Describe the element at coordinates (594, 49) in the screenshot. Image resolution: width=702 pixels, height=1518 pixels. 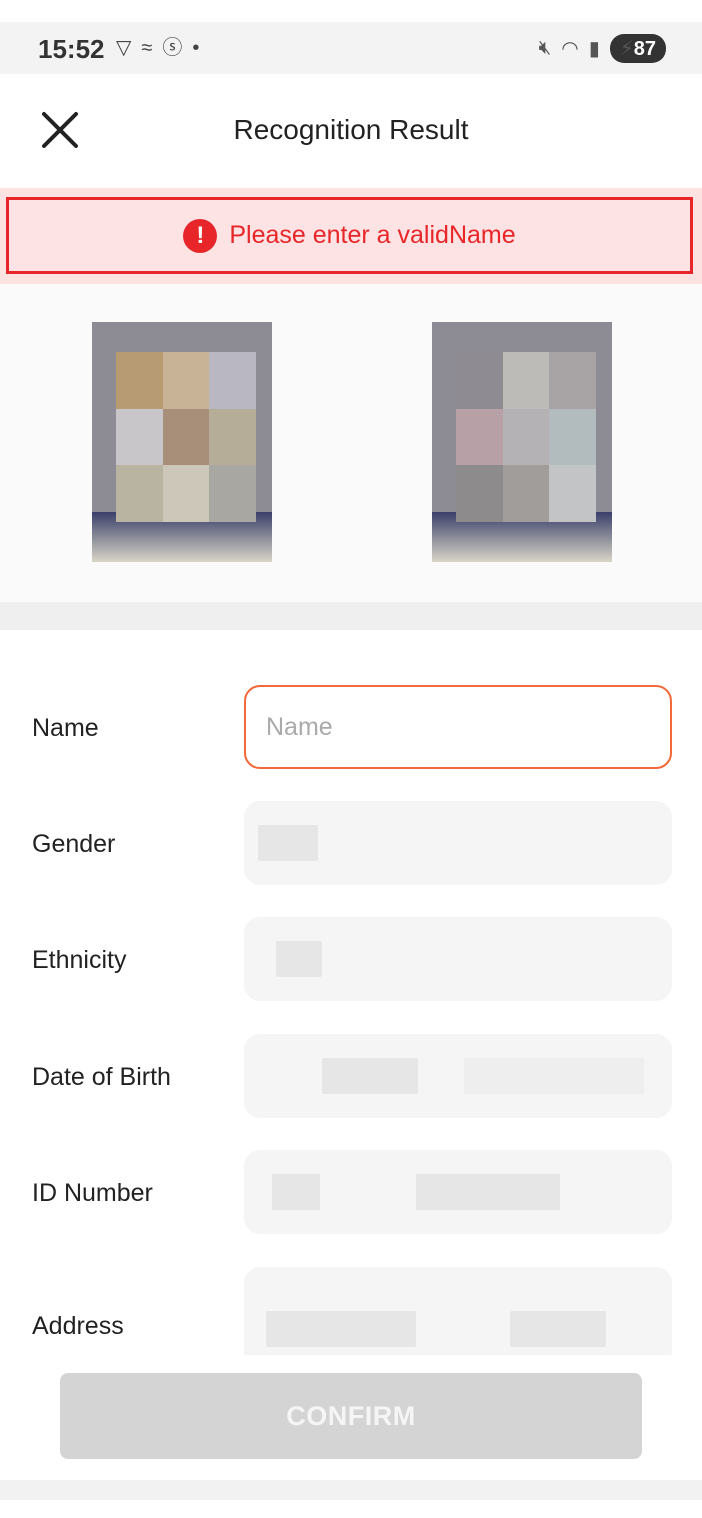
I see `cell-signal-icon: ▮` at that location.